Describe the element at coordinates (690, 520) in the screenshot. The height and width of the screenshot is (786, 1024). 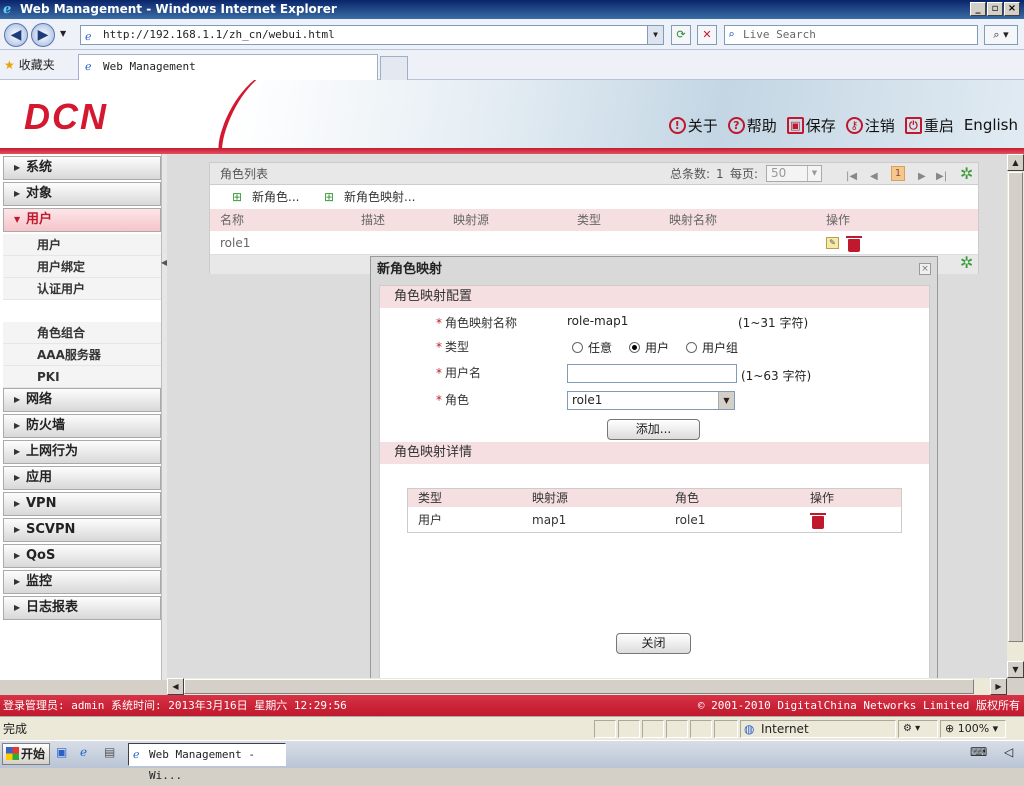
I see `detail-role: role1` at that location.